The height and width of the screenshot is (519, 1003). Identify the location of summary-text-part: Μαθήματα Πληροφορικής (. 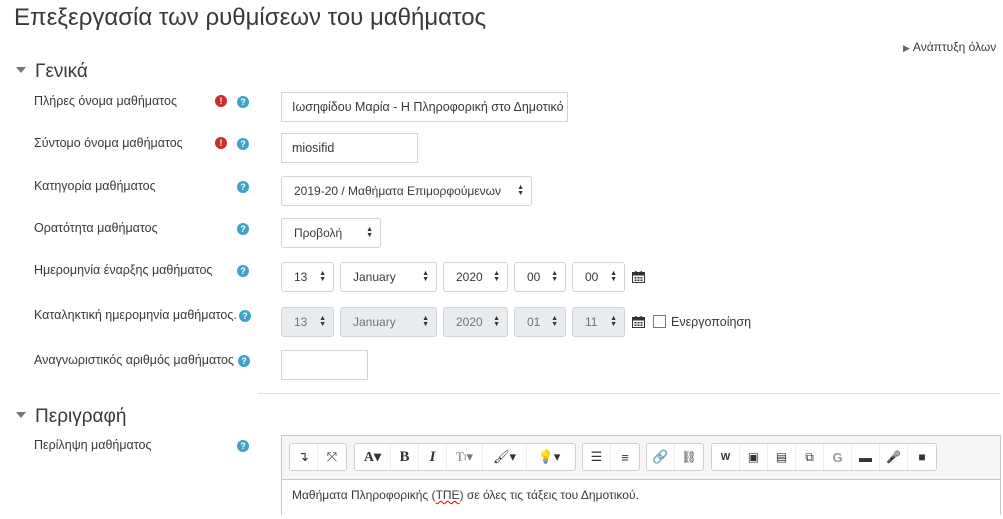
(364, 495).